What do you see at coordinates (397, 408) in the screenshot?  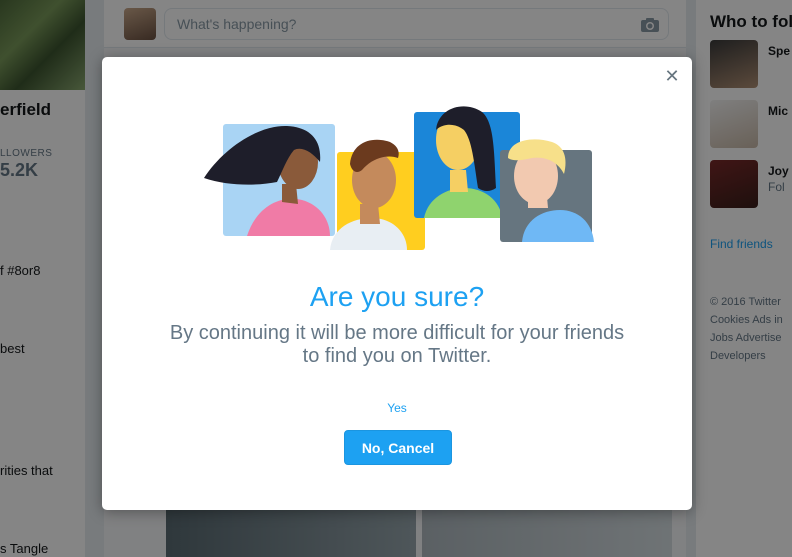 I see `yes-link: Yes` at bounding box center [397, 408].